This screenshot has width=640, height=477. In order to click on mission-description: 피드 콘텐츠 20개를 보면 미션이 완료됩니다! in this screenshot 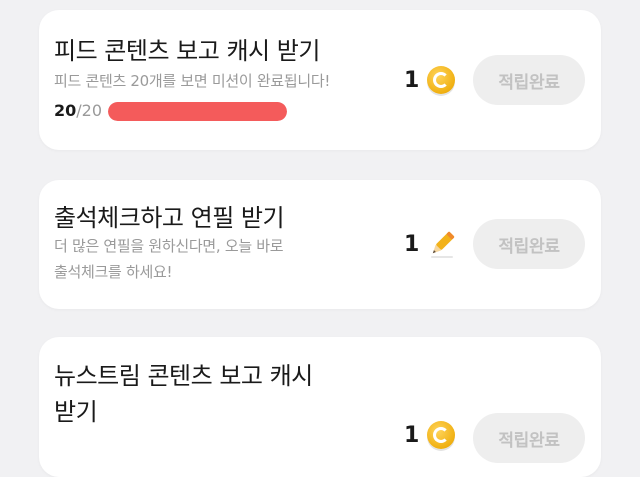, I will do `click(192, 81)`.